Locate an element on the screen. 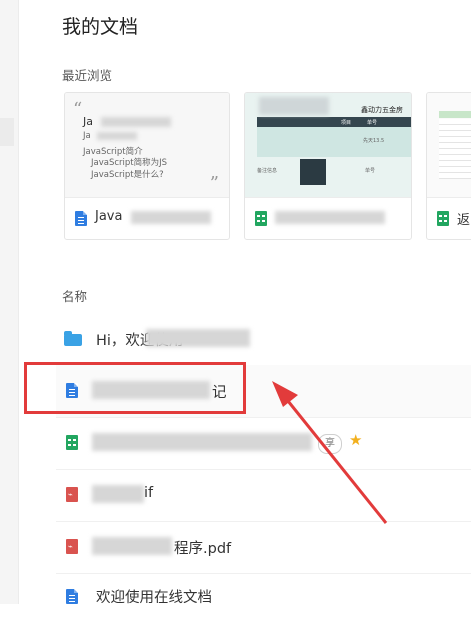 The image size is (471, 625). arrow-head is located at coordinates (285, 394).